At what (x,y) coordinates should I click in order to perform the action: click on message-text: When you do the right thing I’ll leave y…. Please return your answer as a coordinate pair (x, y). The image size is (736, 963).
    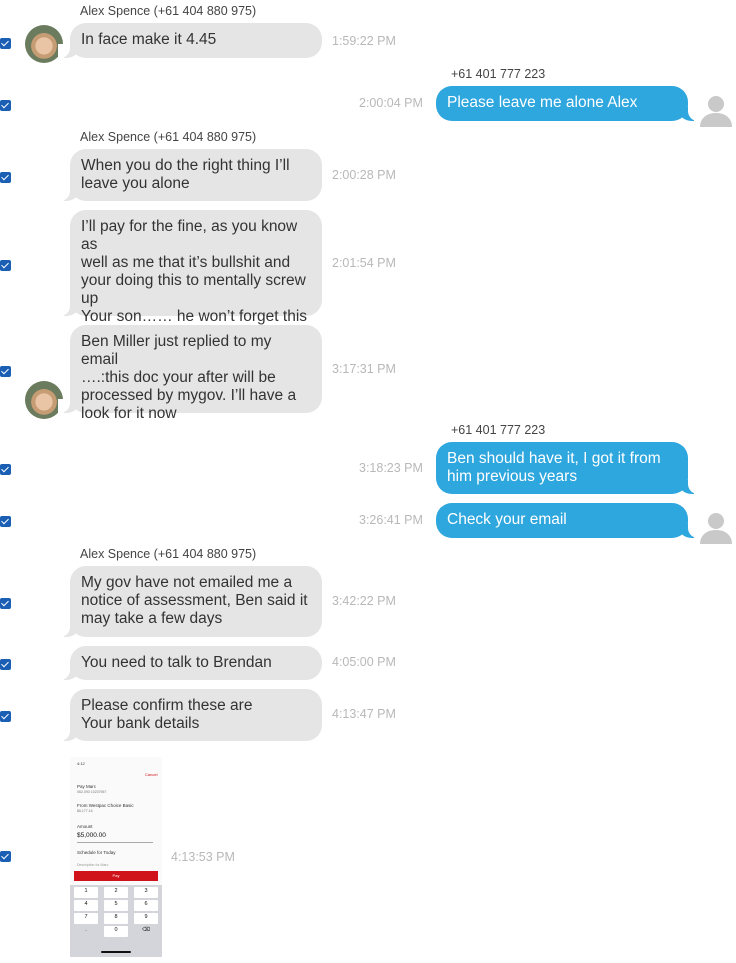
    Looking at the image, I should click on (185, 174).